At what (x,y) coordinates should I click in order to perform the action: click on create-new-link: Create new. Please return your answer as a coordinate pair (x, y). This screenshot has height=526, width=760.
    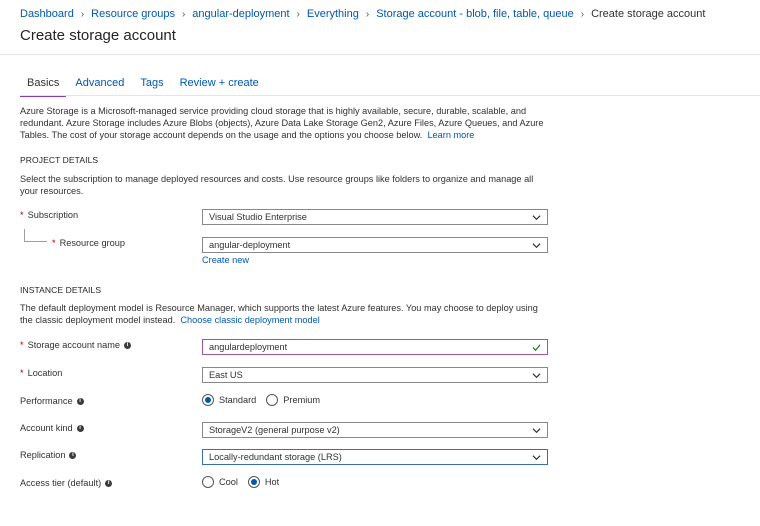
    Looking at the image, I should click on (225, 260).